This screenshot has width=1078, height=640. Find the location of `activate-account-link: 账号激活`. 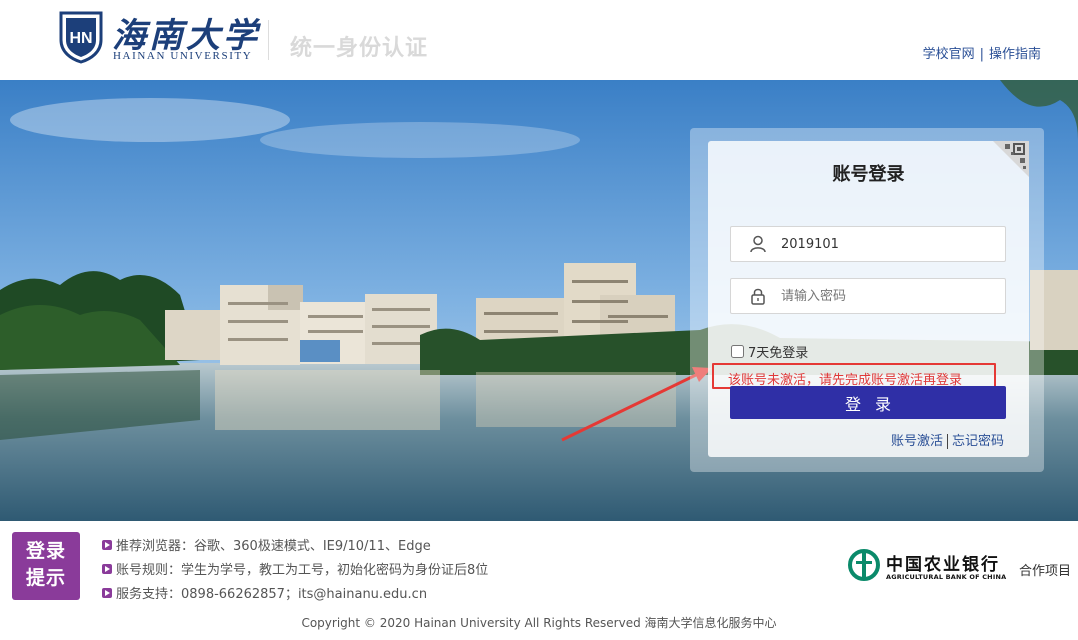

activate-account-link: 账号激活 is located at coordinates (917, 441).